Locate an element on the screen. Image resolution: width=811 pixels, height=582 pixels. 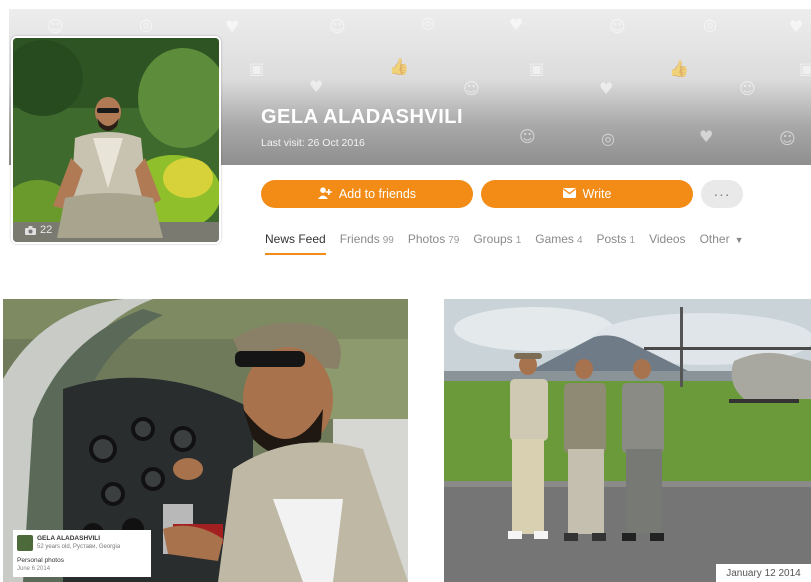
tab-photos: Photos 79 is located at coordinates (433, 243).